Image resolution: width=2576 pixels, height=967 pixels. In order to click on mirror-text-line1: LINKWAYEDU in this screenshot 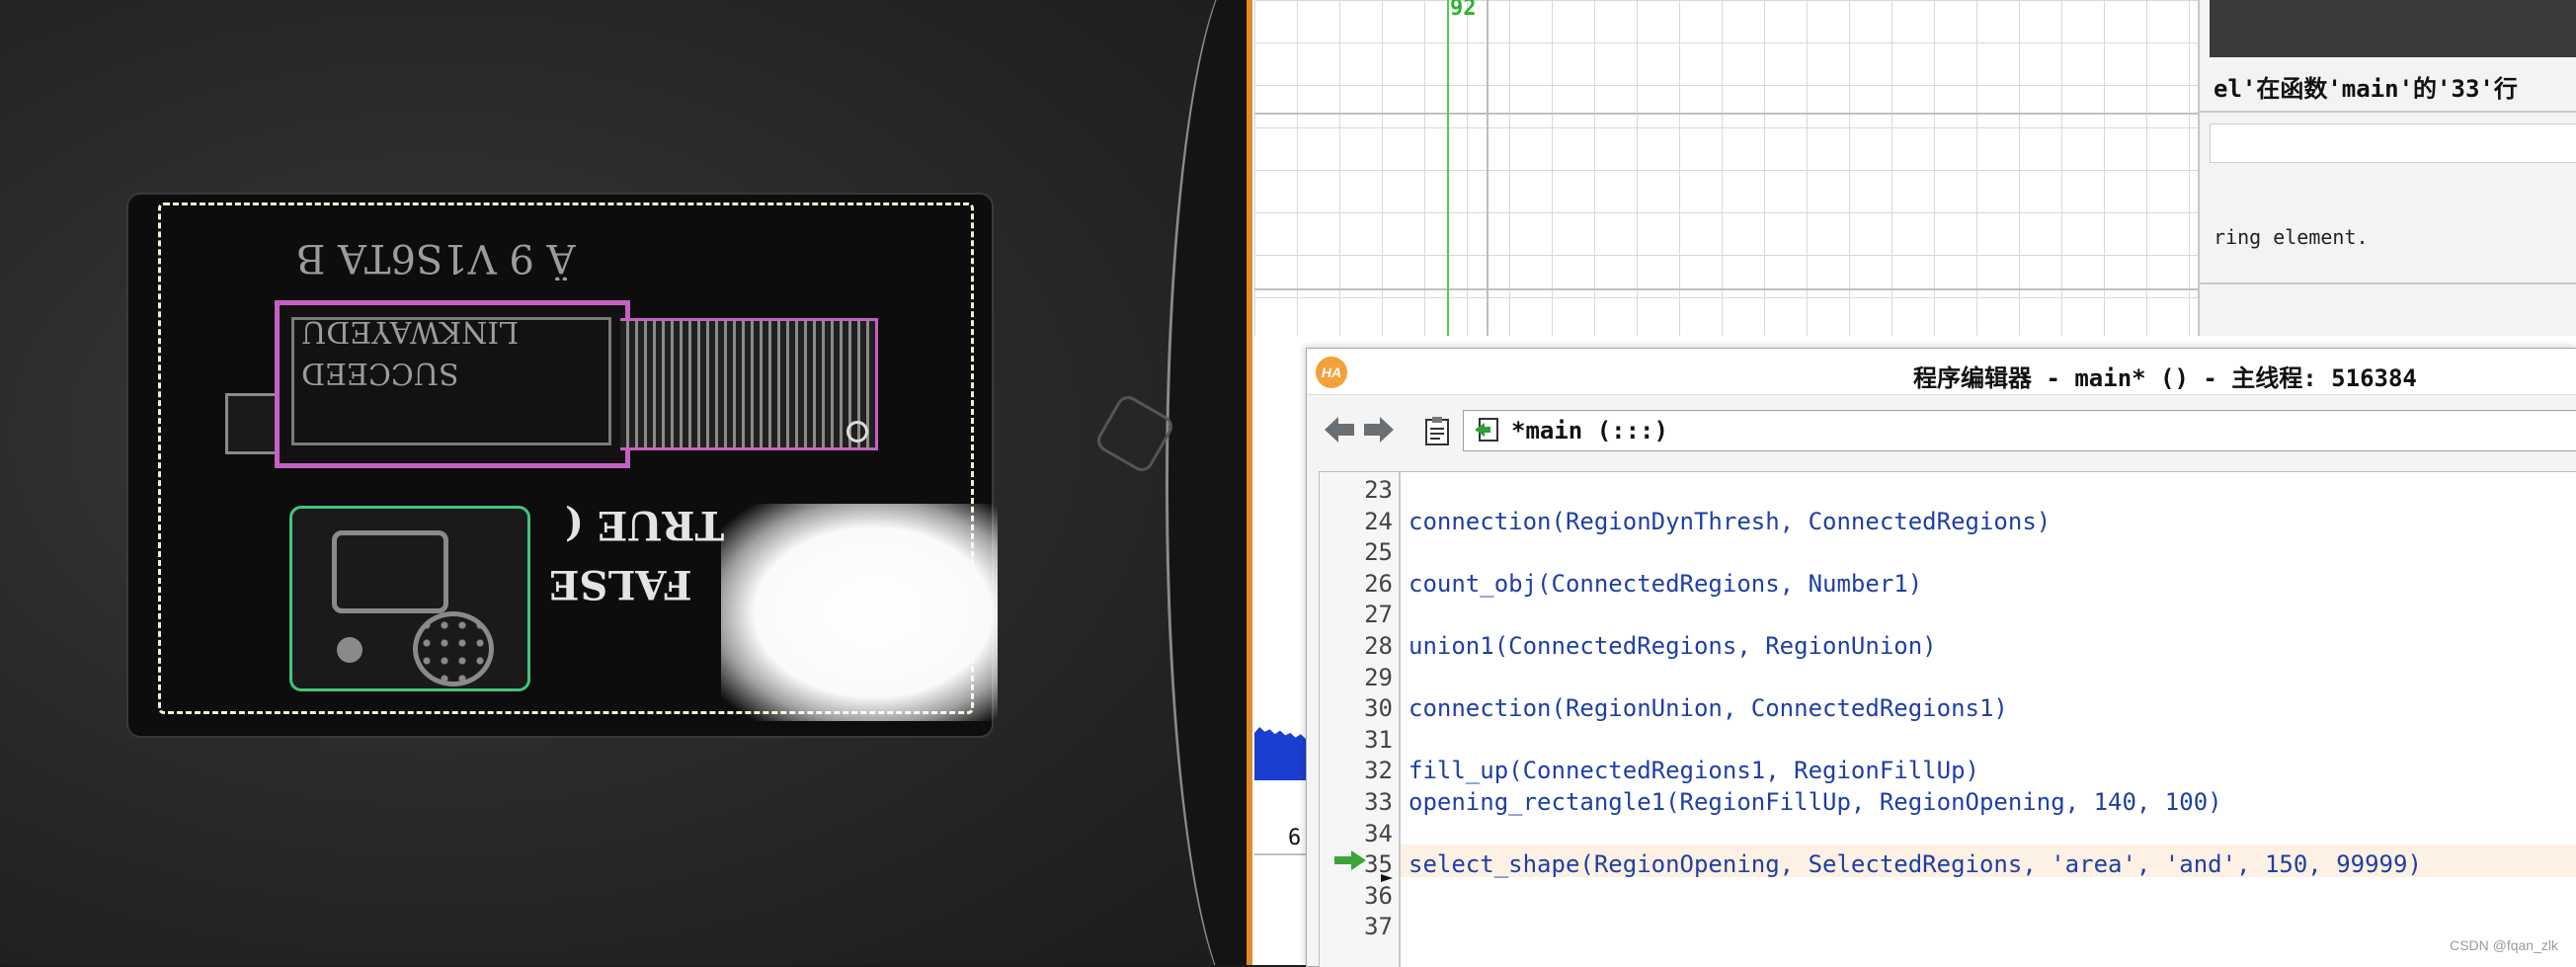, I will do `click(410, 332)`.